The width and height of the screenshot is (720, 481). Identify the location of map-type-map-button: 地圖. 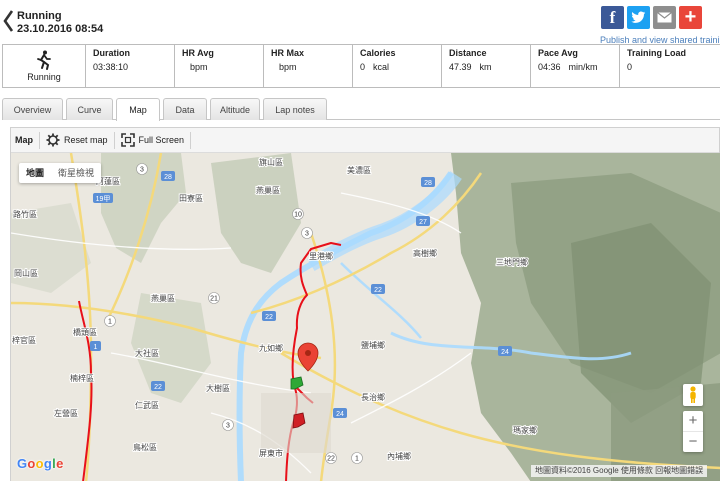
(35, 173).